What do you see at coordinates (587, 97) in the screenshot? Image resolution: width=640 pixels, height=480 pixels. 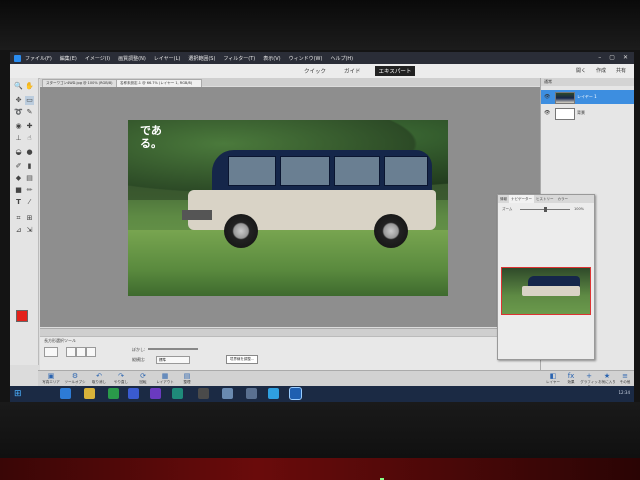 I see `layer-row-1: 👁 レイヤー 1` at bounding box center [587, 97].